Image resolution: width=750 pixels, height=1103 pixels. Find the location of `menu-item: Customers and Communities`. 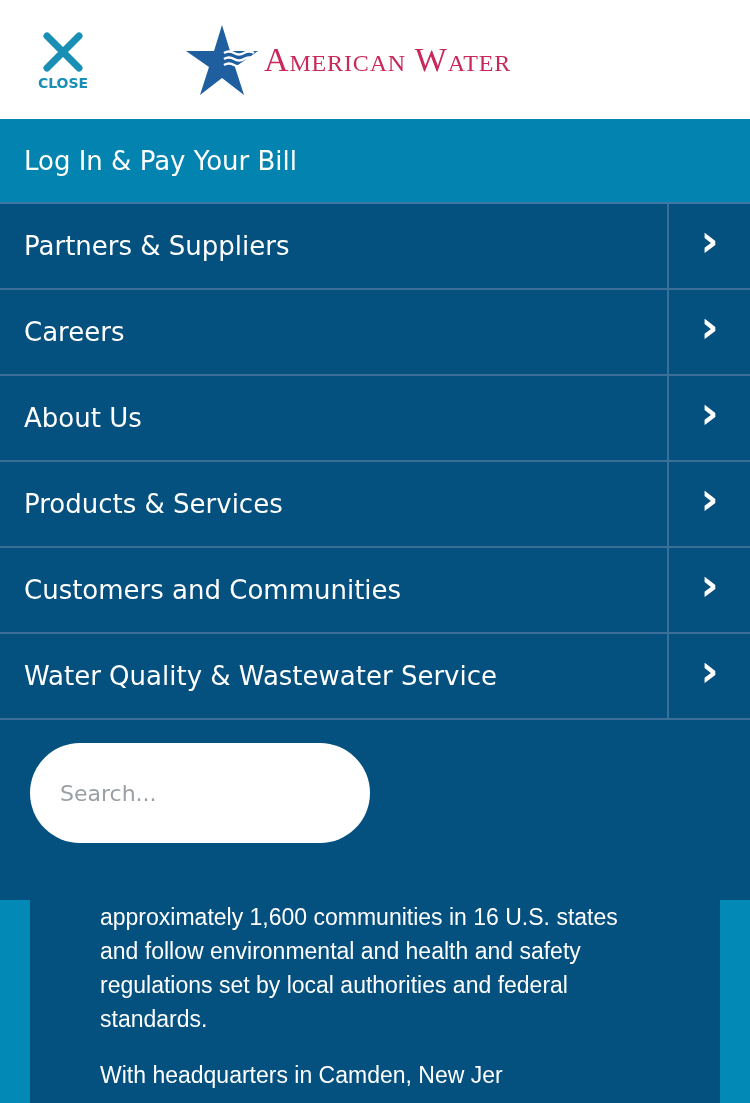

menu-item: Customers and Communities is located at coordinates (333, 590).